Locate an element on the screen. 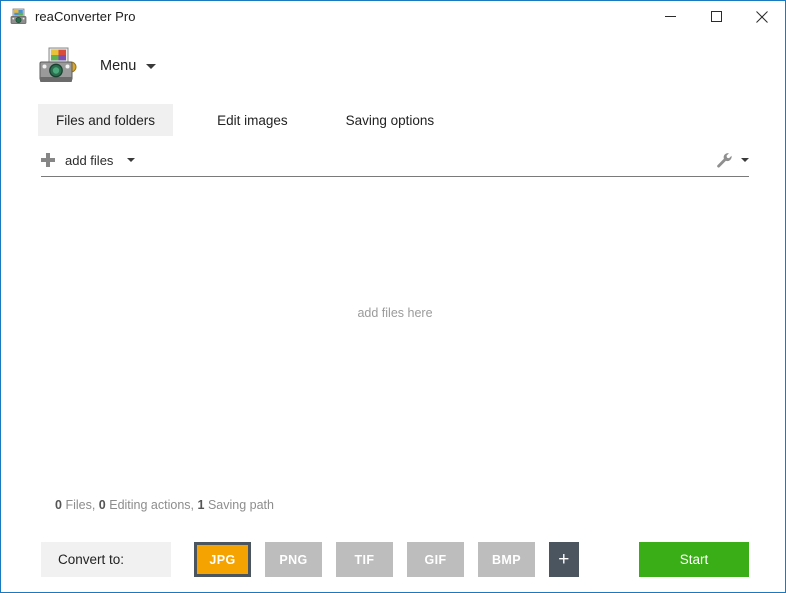 The width and height of the screenshot is (786, 593). tab-label: Edit images is located at coordinates (252, 120).